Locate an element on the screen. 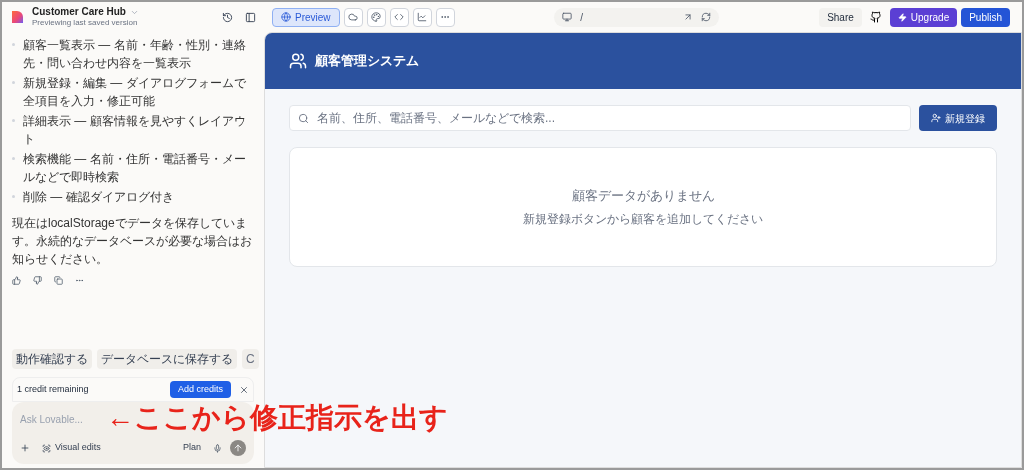  code-button is located at coordinates (399, 17).